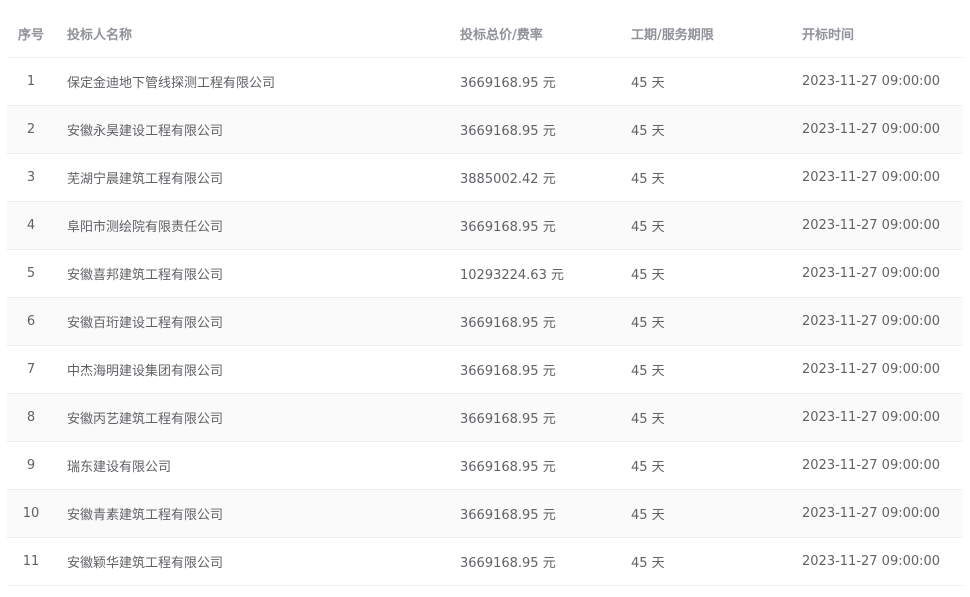  I want to click on row-bidder-name: 安徽丙艺建筑工程有限公司, so click(145, 419).